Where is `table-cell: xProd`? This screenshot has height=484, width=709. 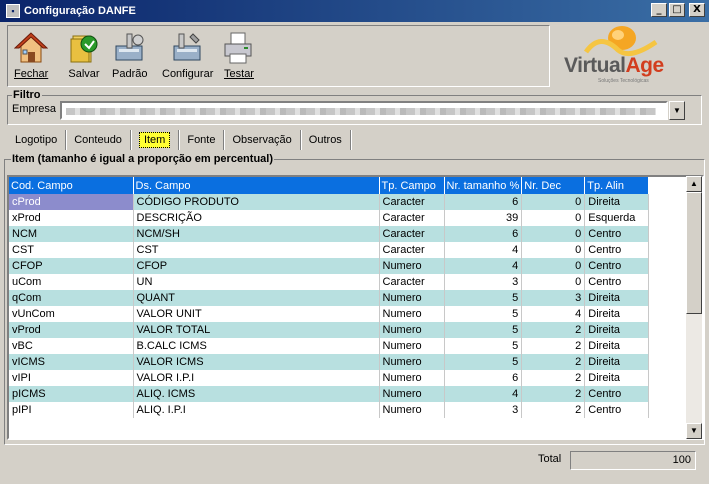 table-cell: xProd is located at coordinates (71, 218).